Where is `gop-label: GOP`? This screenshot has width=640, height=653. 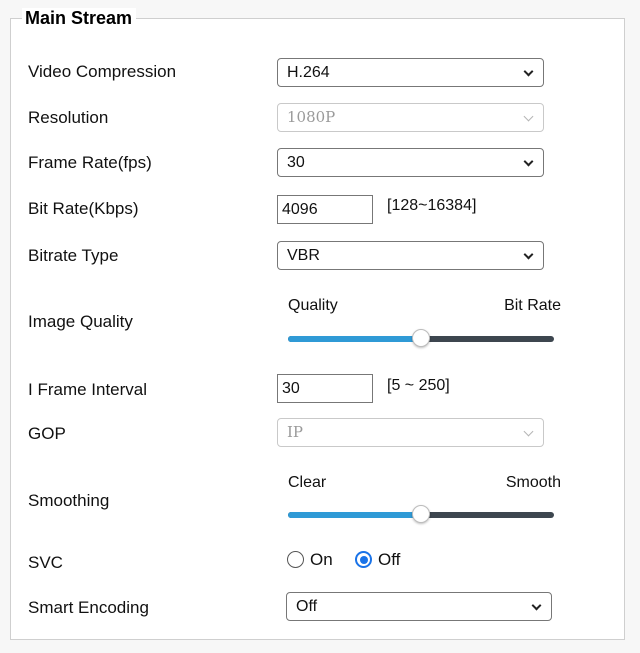 gop-label: GOP is located at coordinates (47, 433).